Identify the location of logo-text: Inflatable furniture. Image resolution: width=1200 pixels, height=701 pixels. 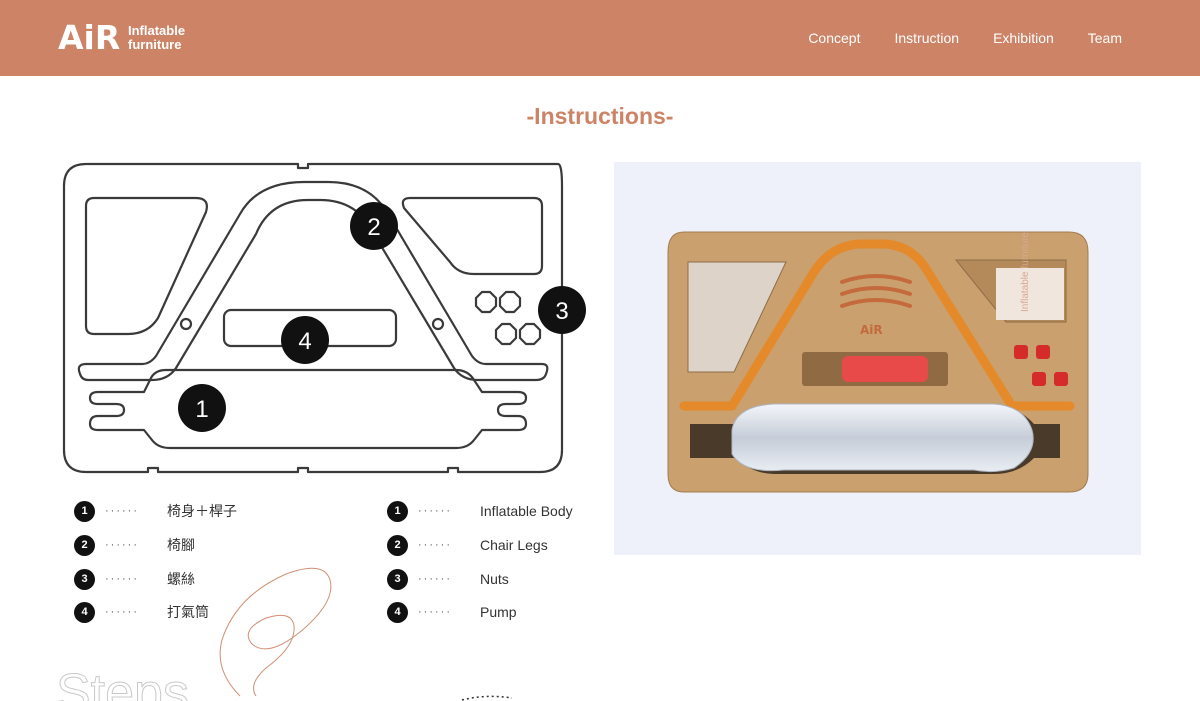
(157, 37).